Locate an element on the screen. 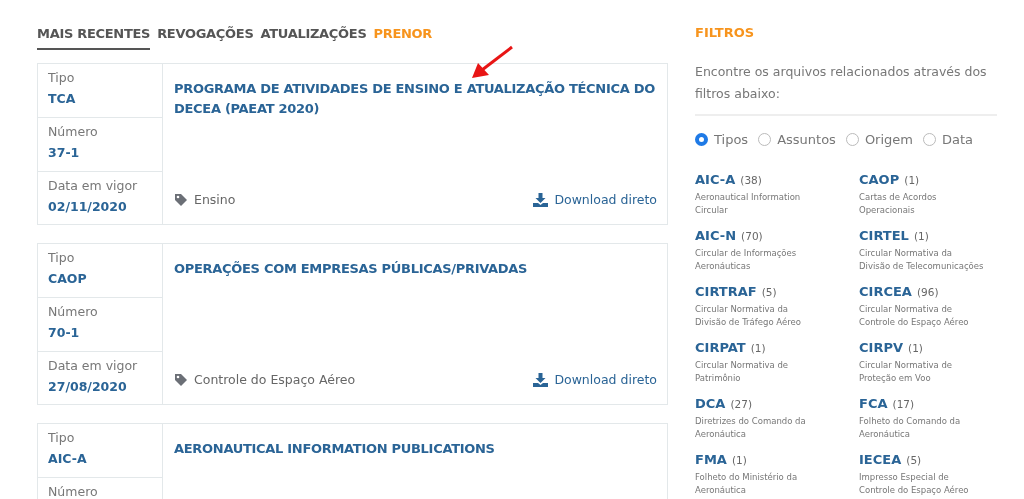 This screenshot has width=1024, height=499. tag-label: Ensino is located at coordinates (215, 199).